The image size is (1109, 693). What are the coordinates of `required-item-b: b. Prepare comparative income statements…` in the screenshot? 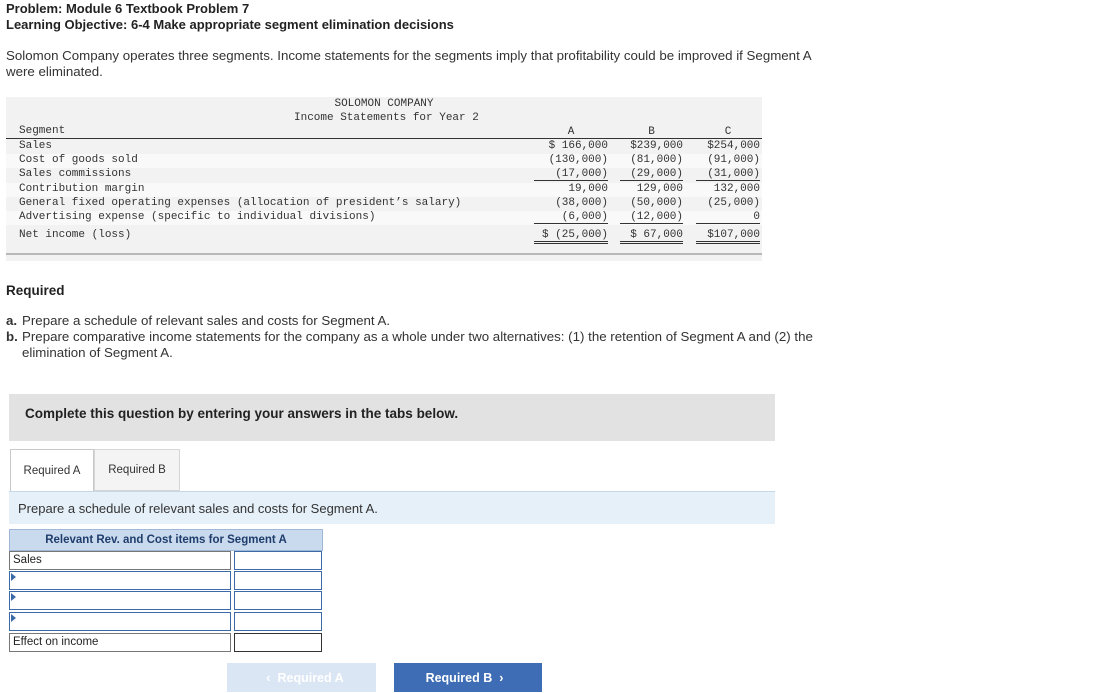 It's located at (431, 345).